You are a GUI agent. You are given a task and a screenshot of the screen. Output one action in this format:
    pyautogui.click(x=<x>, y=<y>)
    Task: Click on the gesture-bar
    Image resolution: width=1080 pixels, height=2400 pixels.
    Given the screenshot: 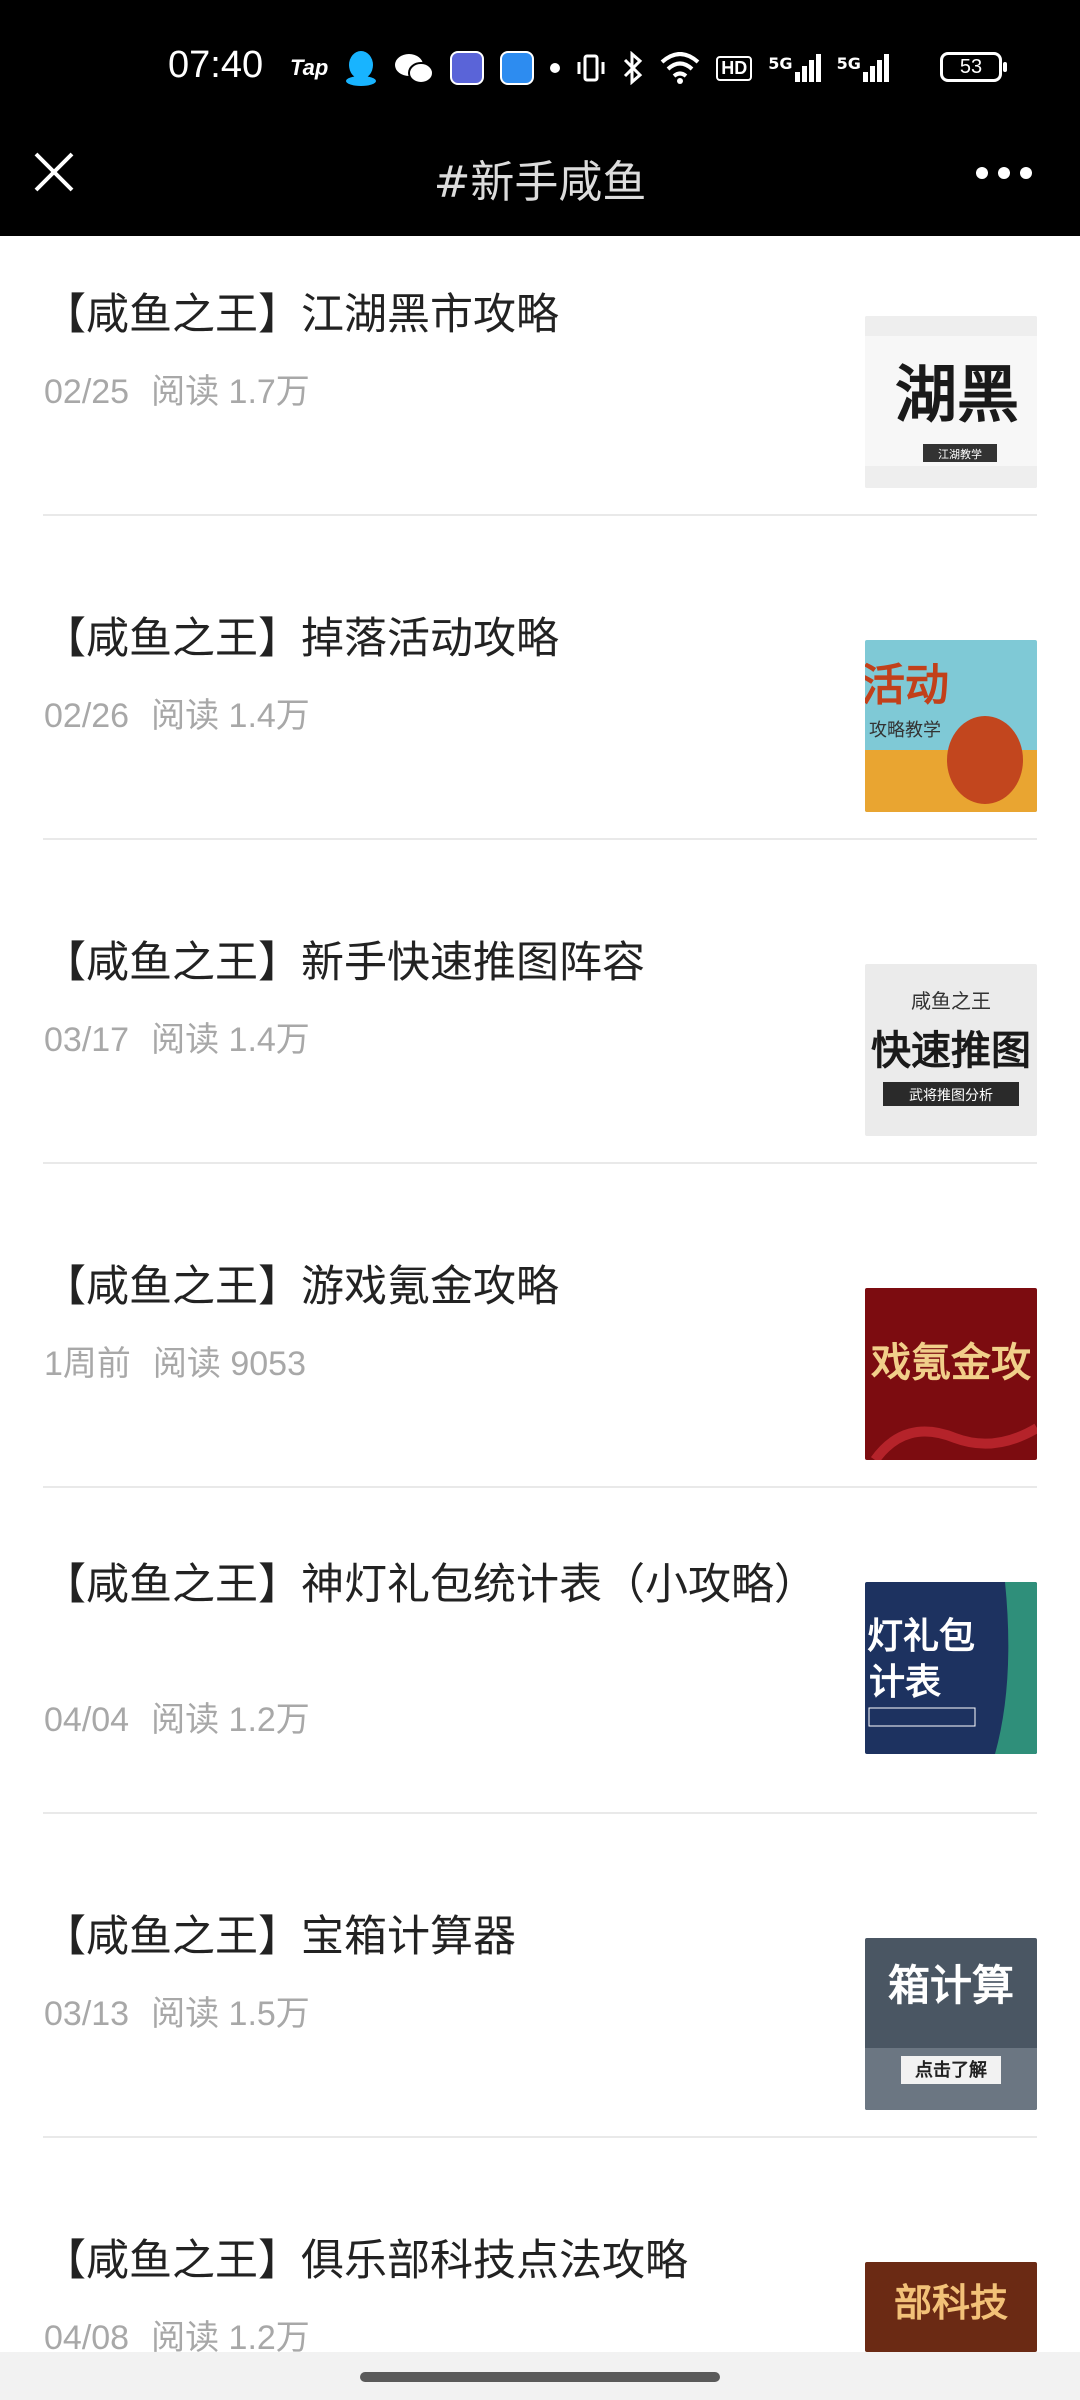 What is the action you would take?
    pyautogui.click(x=540, y=2376)
    